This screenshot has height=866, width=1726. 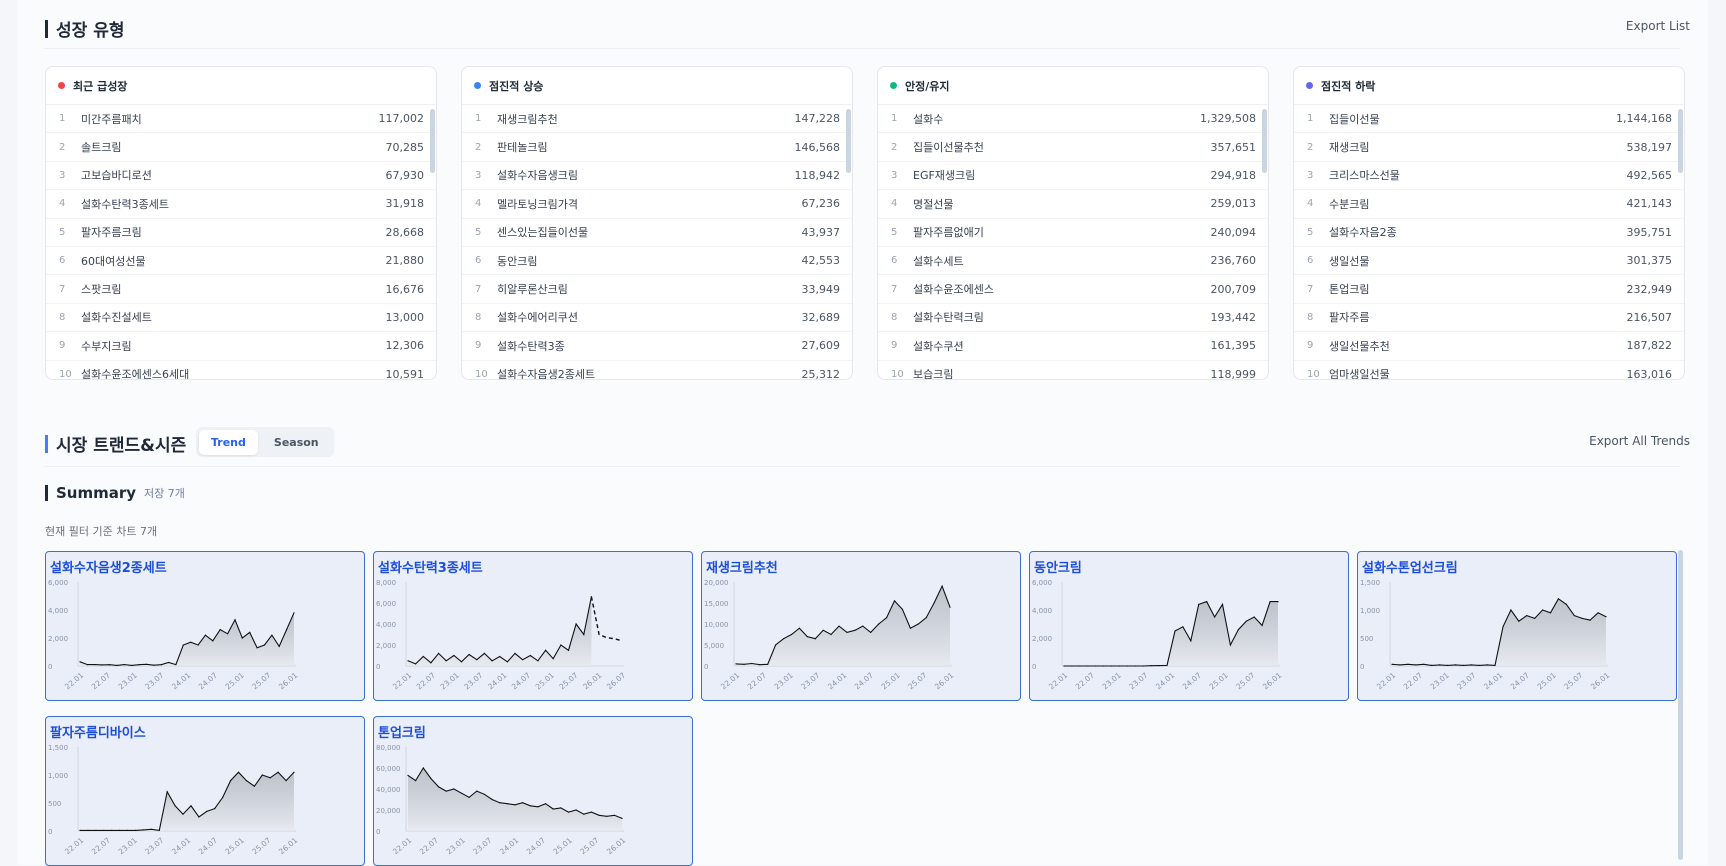 I want to click on list-item: 3 설화수자음생크림 118,942, so click(x=657, y=176).